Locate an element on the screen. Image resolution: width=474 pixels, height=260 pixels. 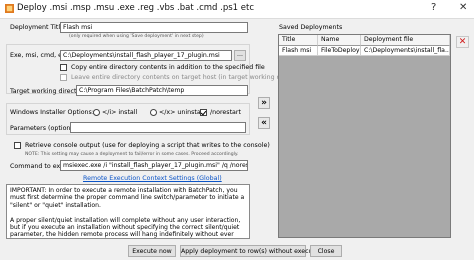
help-icon: ? is located at coordinates (433, 8).